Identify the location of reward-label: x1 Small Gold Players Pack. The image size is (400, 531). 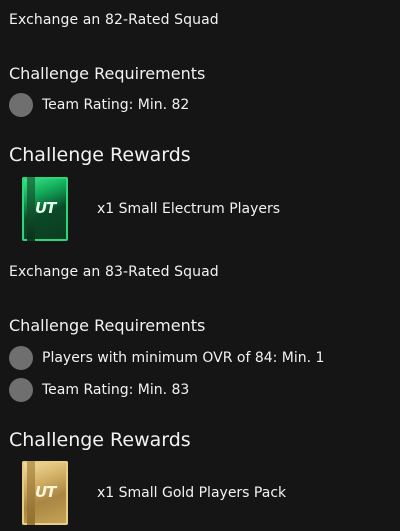
(192, 493).